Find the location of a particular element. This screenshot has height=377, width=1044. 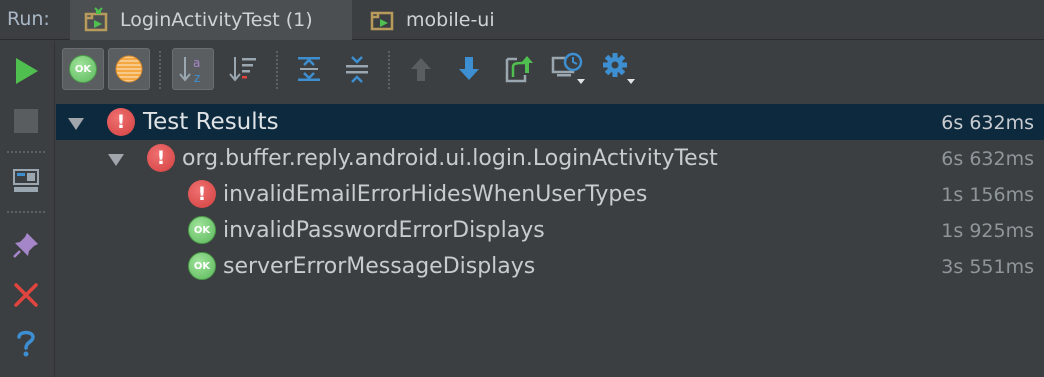

duration-label: 3s 551ms is located at coordinates (987, 267).